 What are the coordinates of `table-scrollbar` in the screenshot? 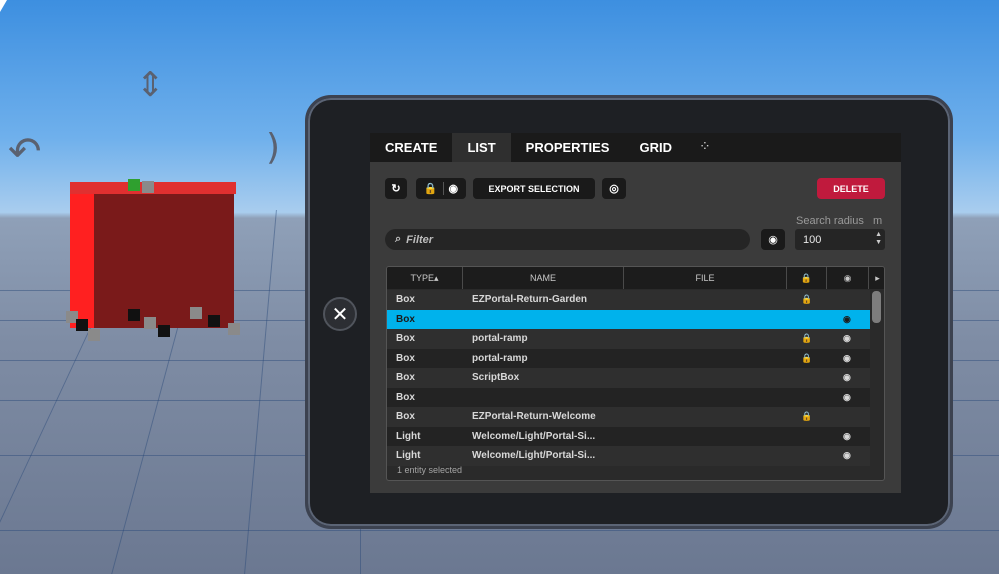 It's located at (876, 307).